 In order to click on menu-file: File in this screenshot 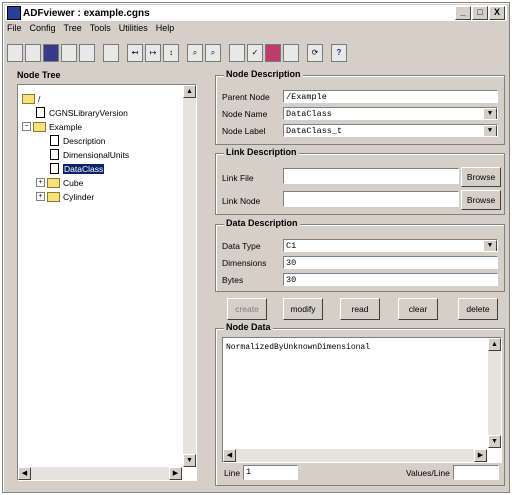, I will do `click(14, 30)`.